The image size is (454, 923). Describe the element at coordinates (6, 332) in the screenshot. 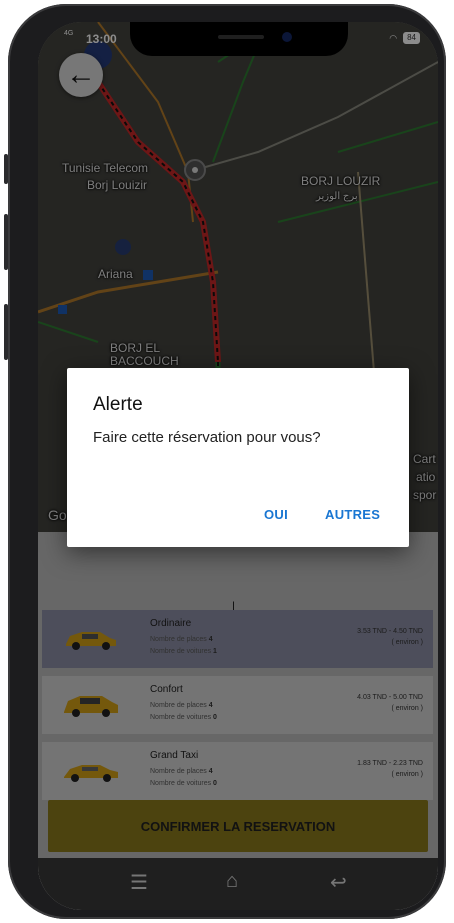

I see `volume-down-button` at that location.